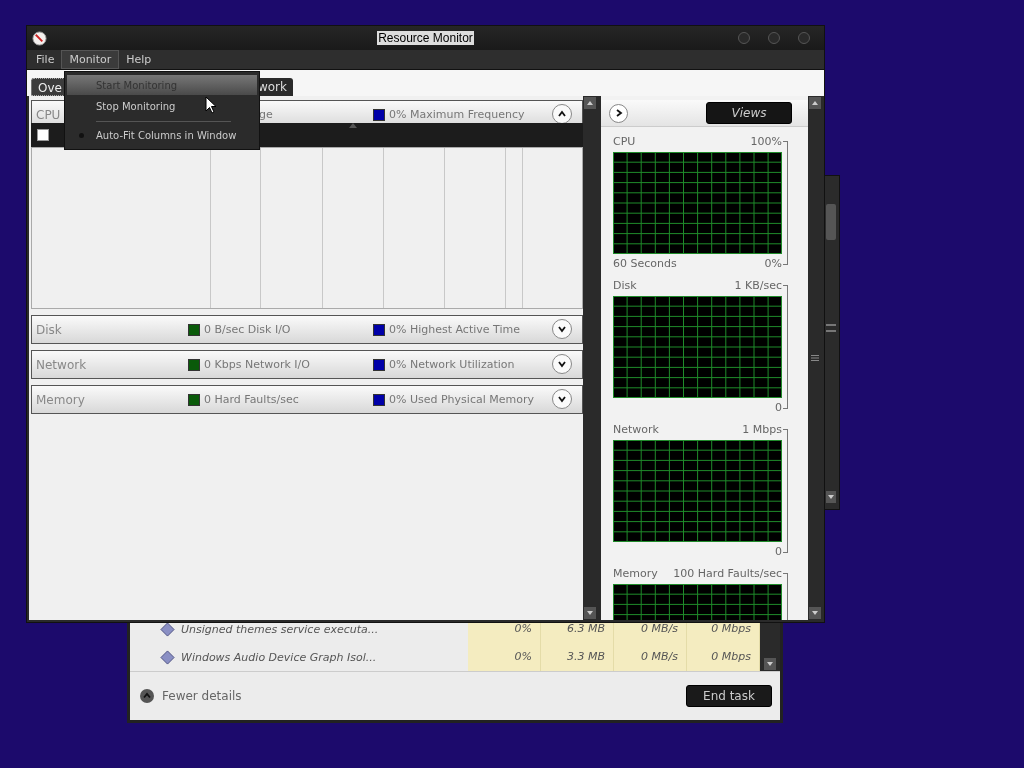 The height and width of the screenshot is (768, 1024). What do you see at coordinates (650, 657) in the screenshot?
I see `table-cell: 0 MB/s` at bounding box center [650, 657].